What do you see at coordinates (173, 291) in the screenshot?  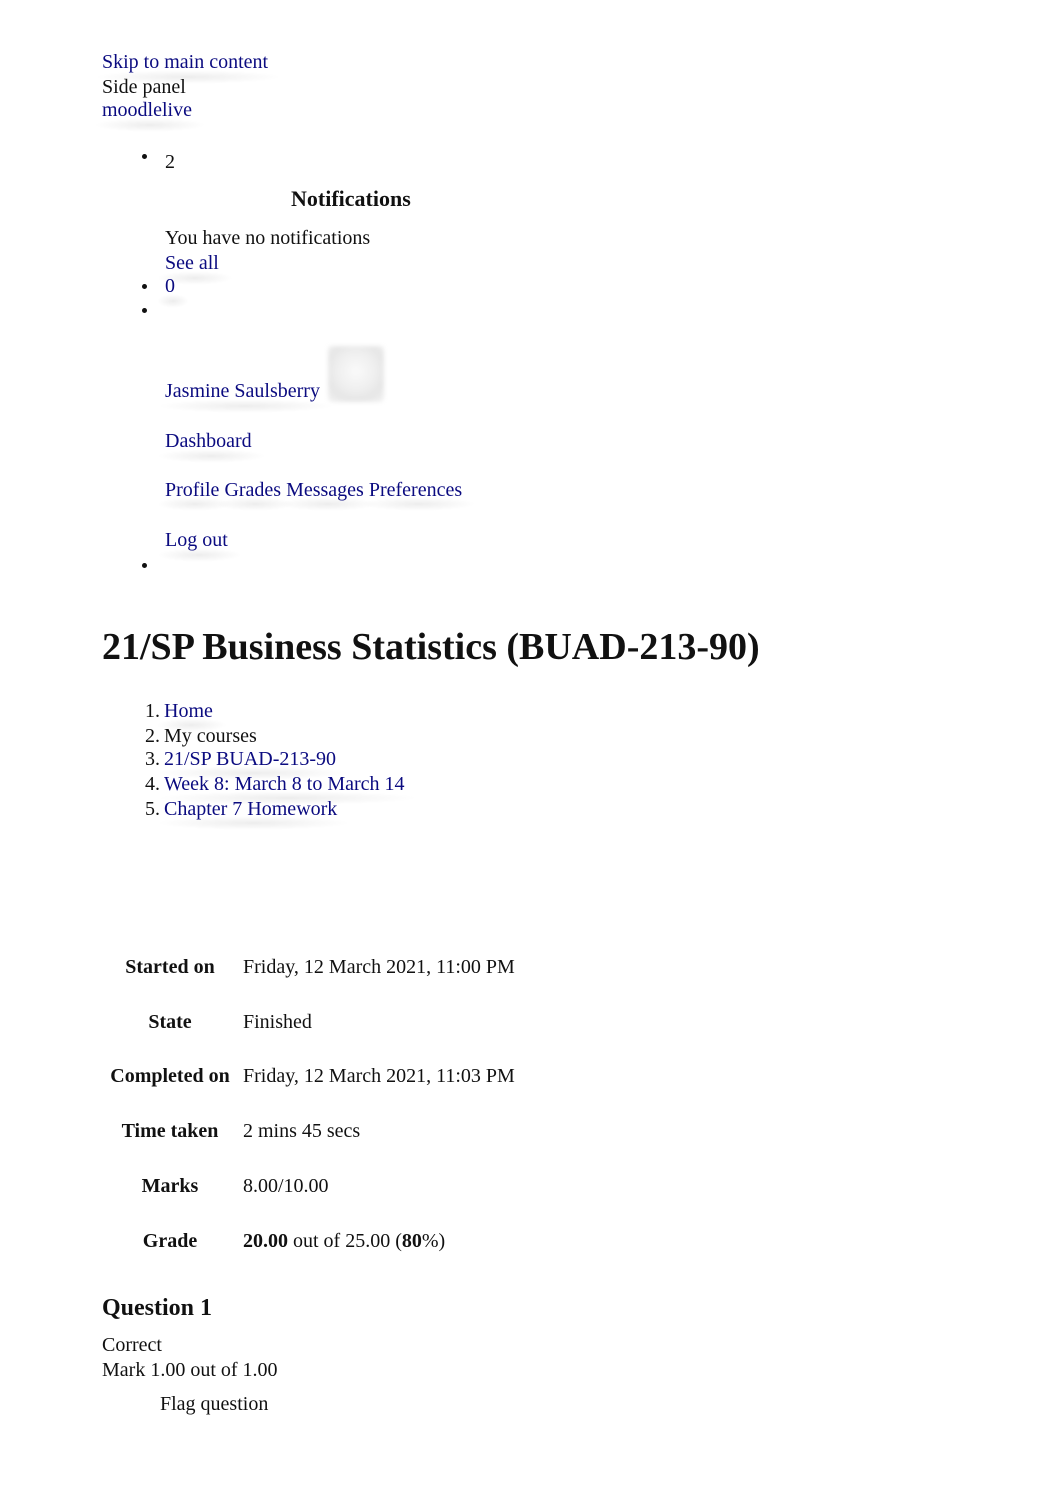 I see `message-count-link: 0` at bounding box center [173, 291].